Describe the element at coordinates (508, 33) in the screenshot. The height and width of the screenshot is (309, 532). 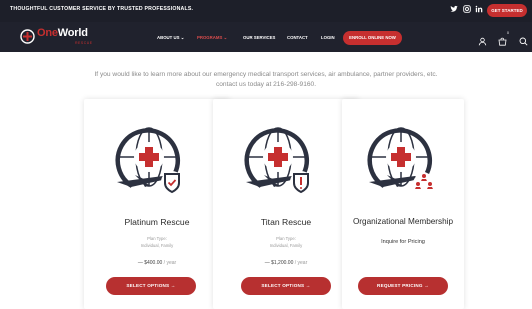
I see `cart-count: 0` at that location.